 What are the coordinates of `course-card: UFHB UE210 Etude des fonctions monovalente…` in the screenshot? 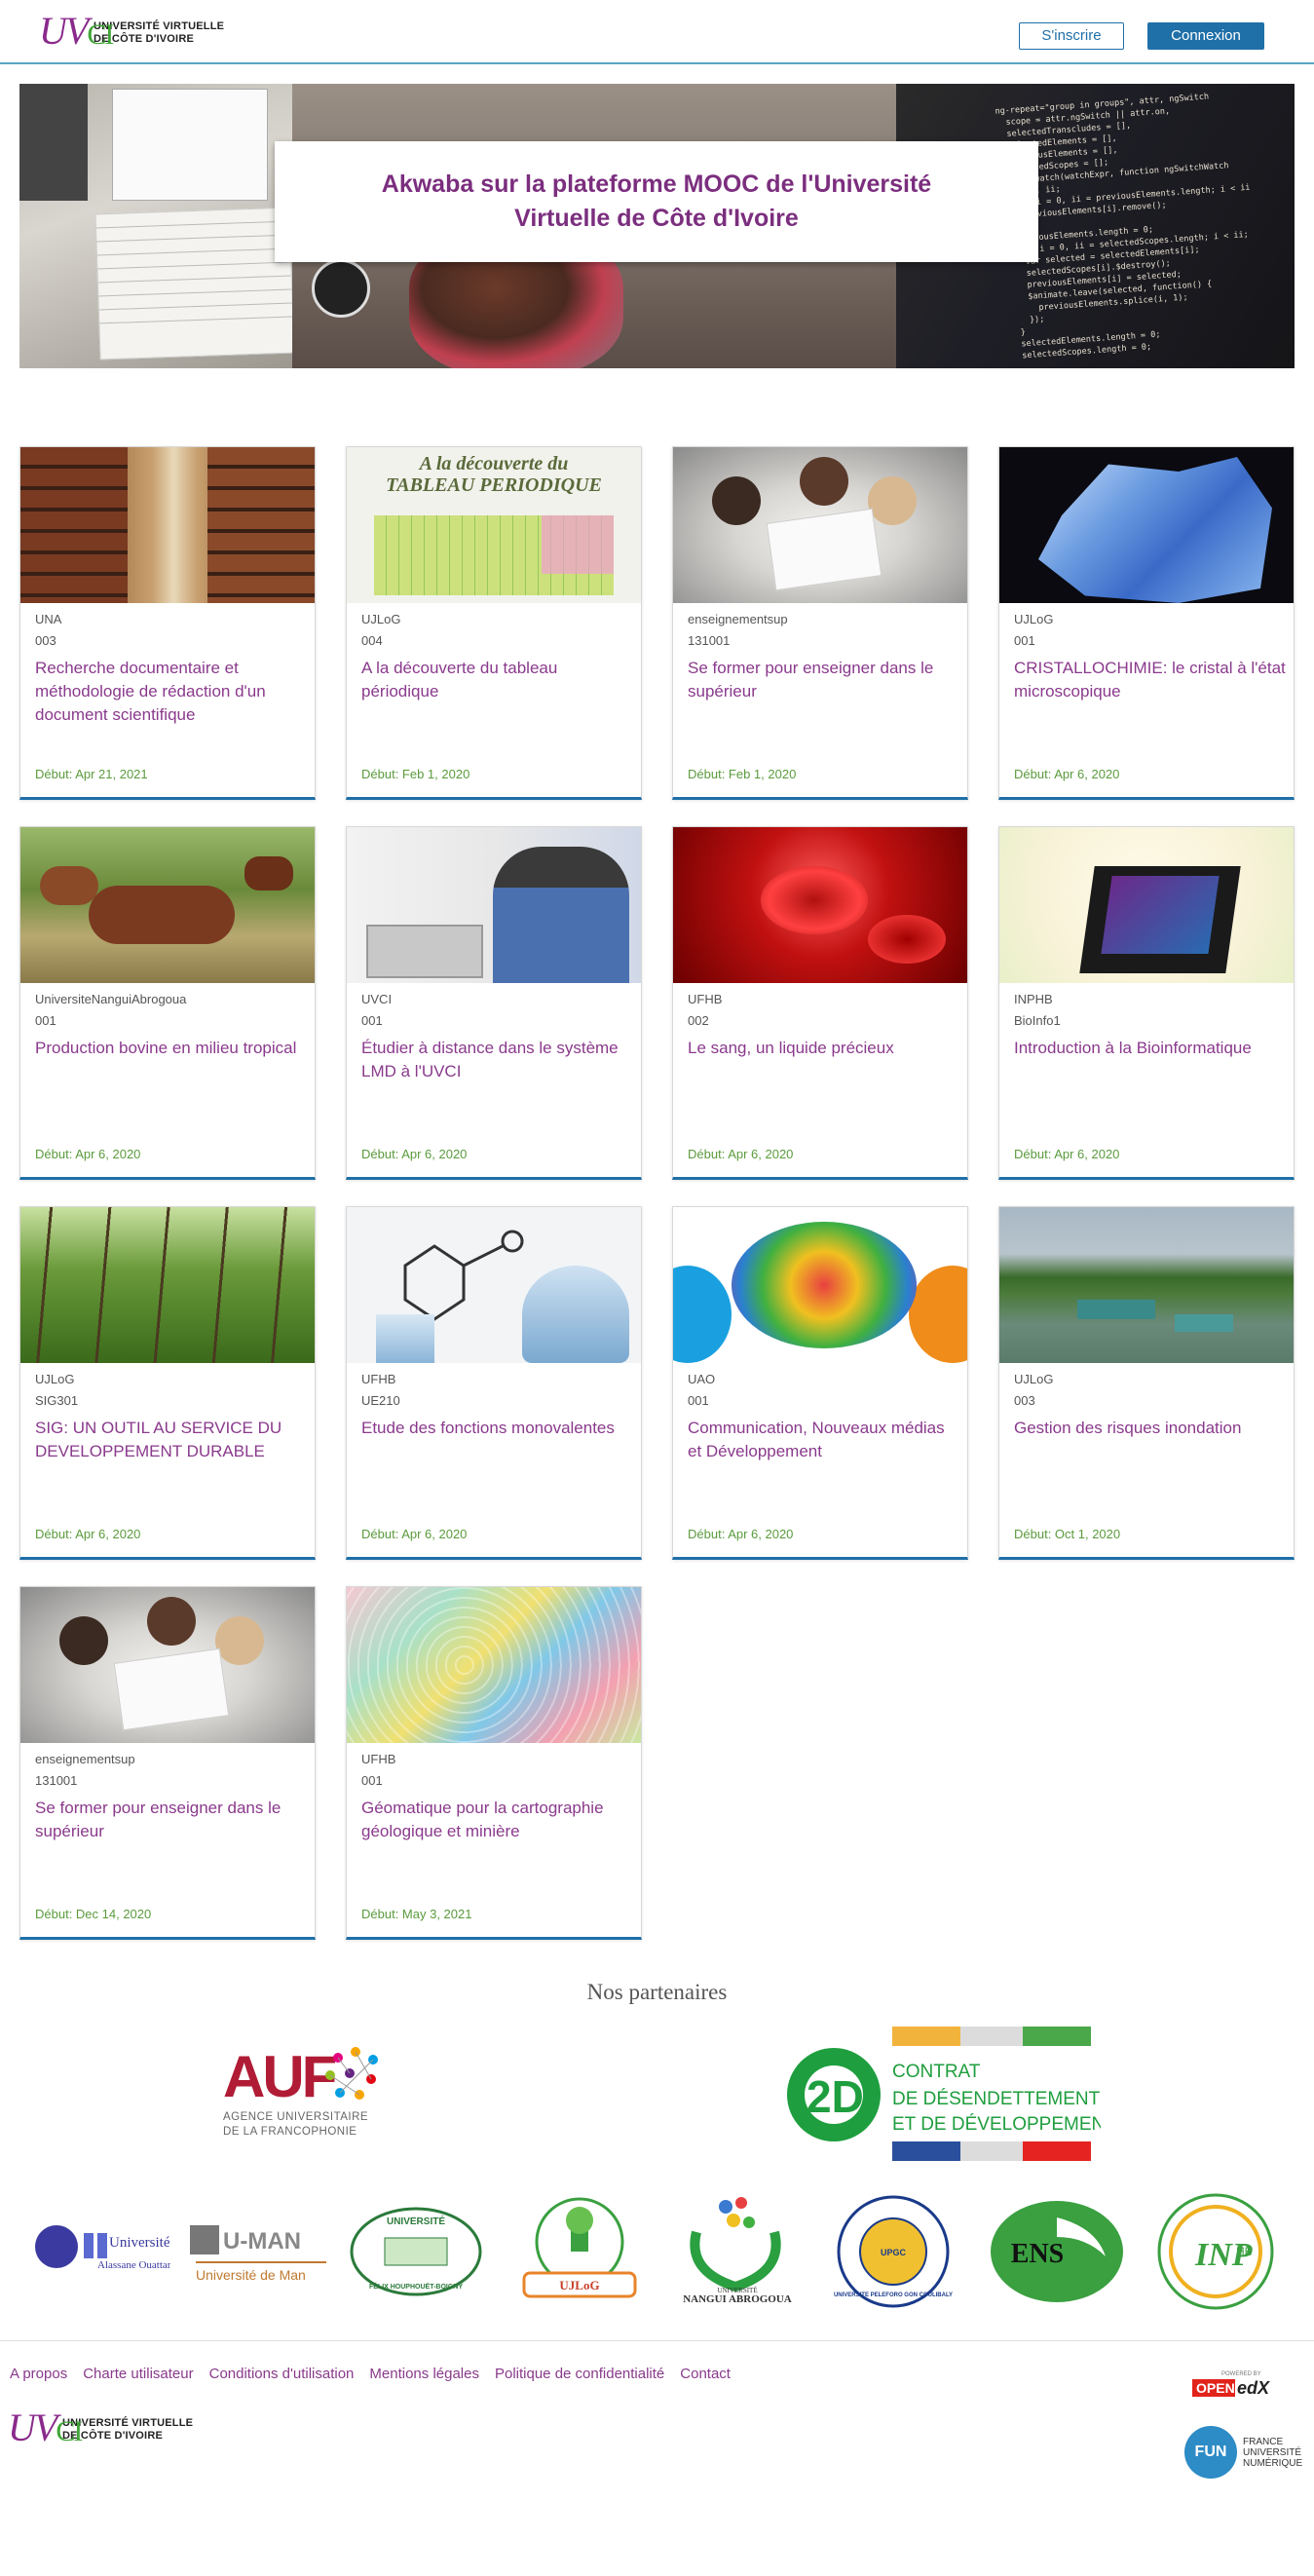 It's located at (494, 1383).